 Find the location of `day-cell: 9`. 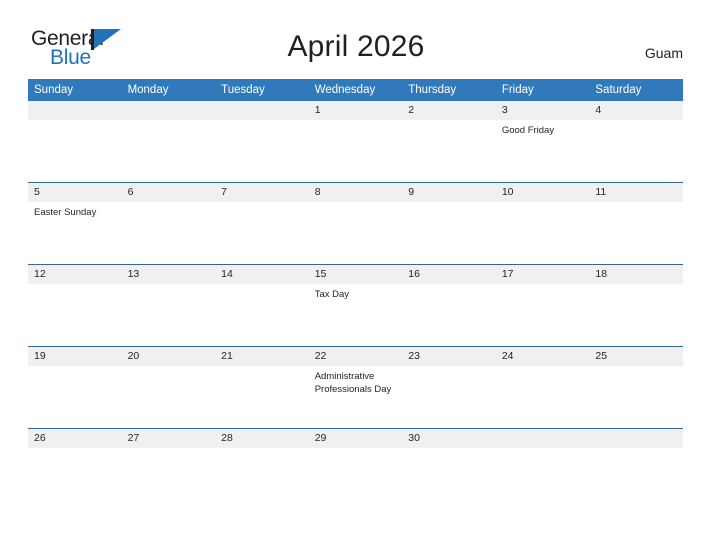

day-cell: 9 is located at coordinates (449, 223).